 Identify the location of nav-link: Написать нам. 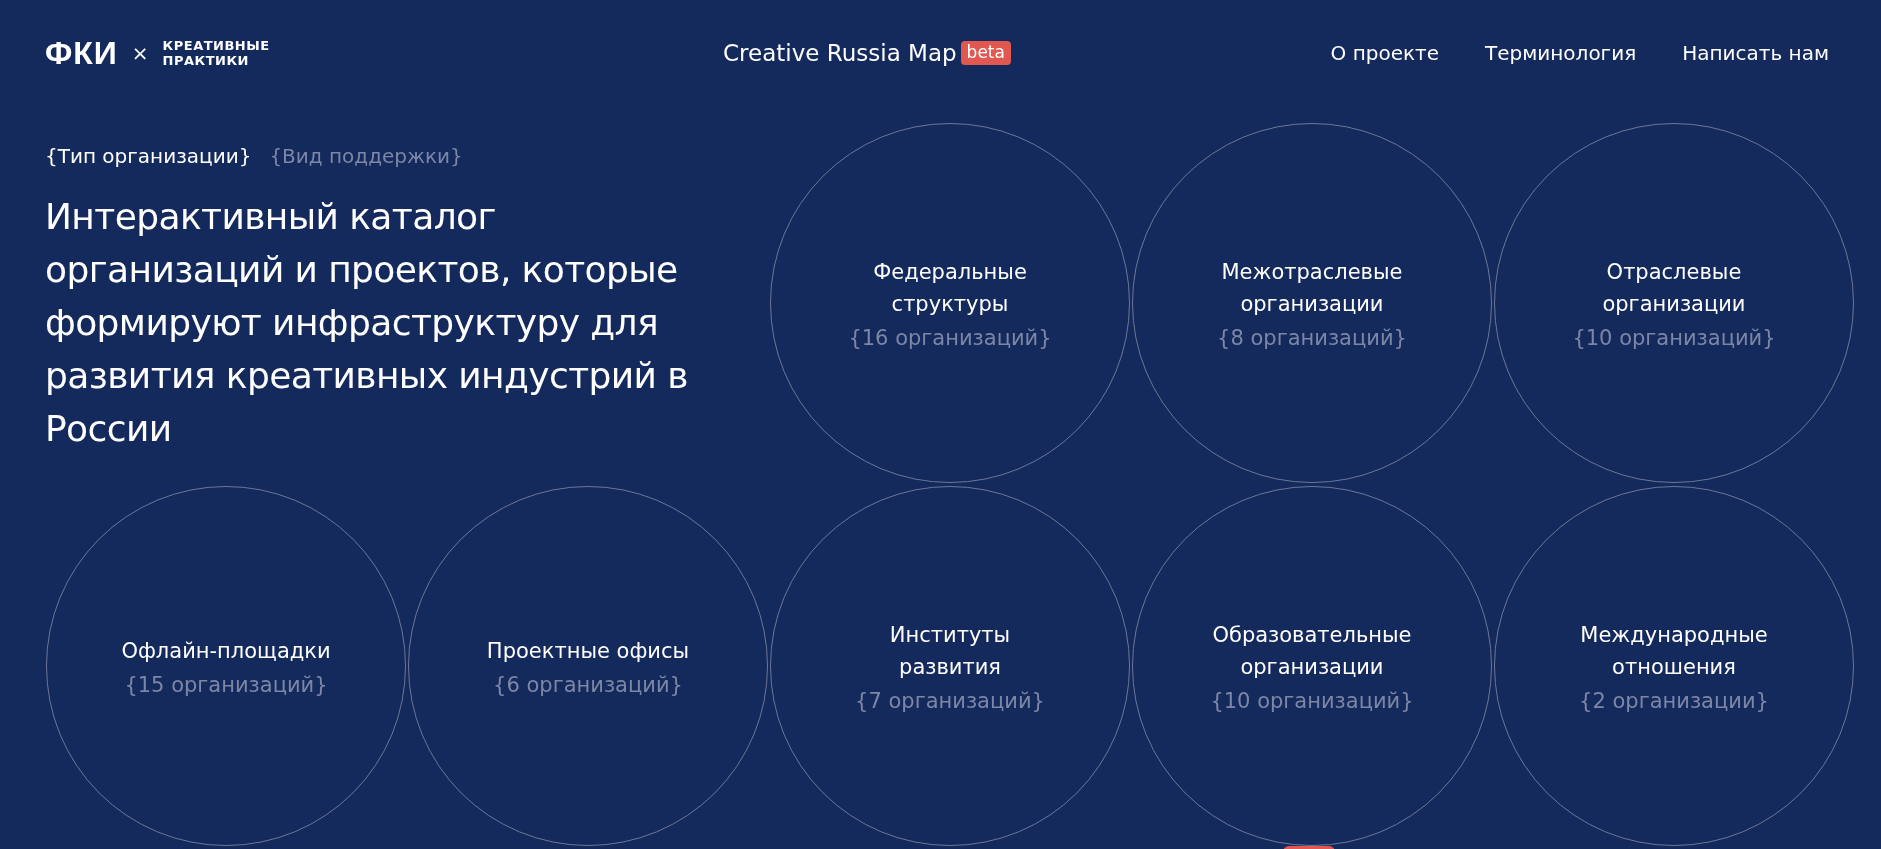
(1755, 53).